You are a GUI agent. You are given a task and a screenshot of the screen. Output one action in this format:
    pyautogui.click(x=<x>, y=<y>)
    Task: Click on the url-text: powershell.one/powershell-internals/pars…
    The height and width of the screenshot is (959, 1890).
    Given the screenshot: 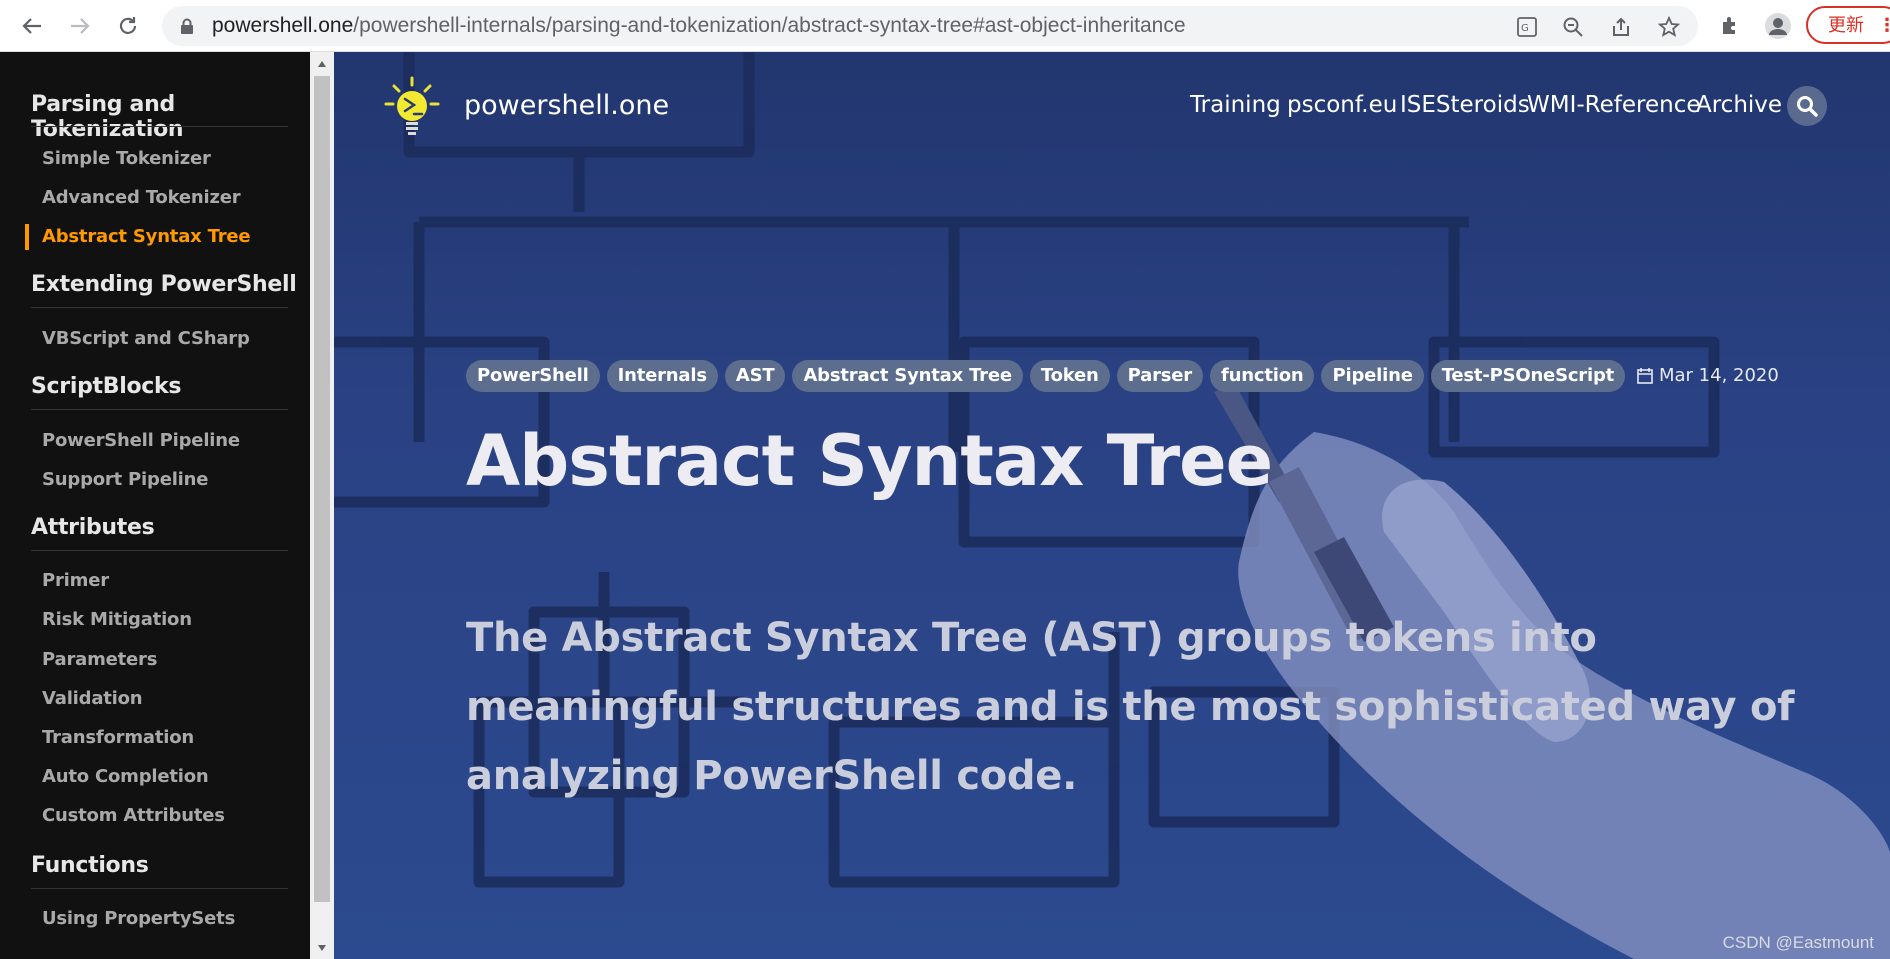 What is the action you would take?
    pyautogui.click(x=699, y=25)
    